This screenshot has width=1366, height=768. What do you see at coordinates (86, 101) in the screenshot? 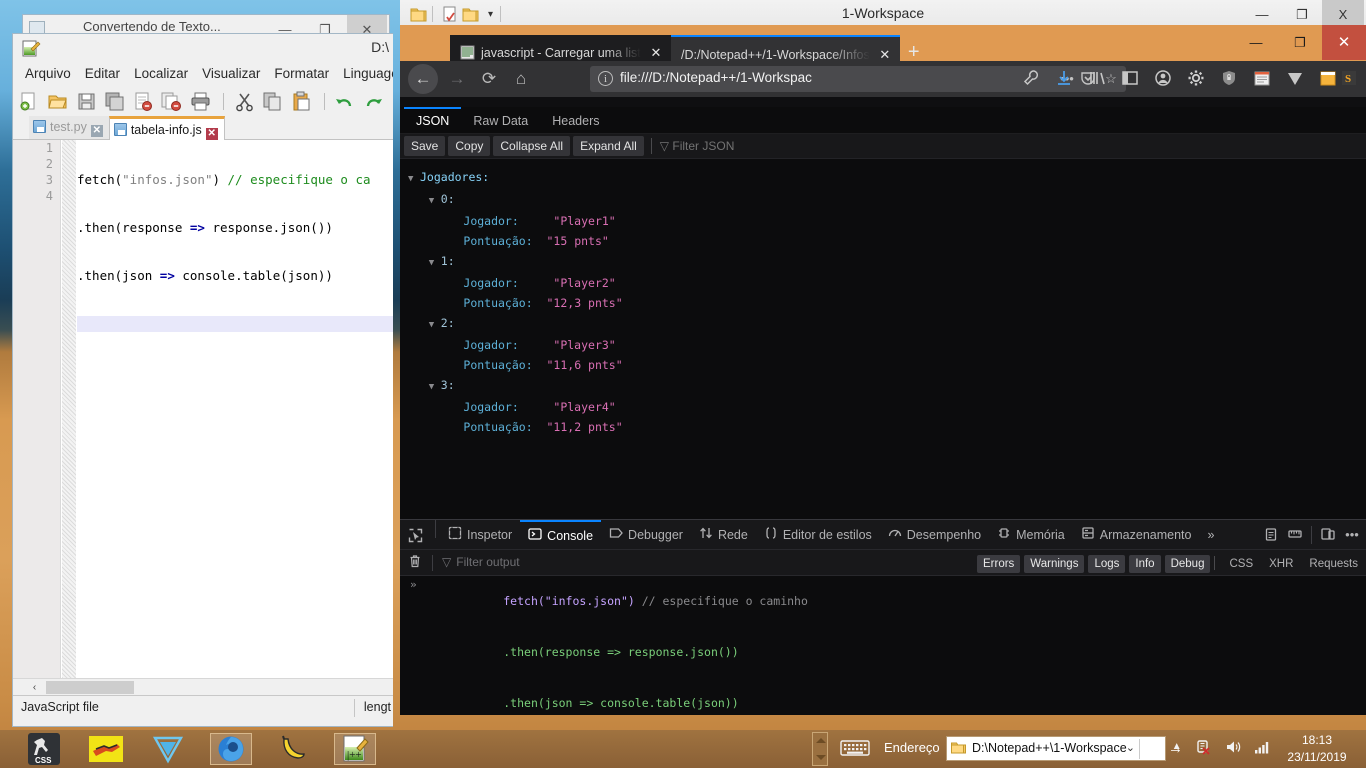
I see `save-icon` at bounding box center [86, 101].